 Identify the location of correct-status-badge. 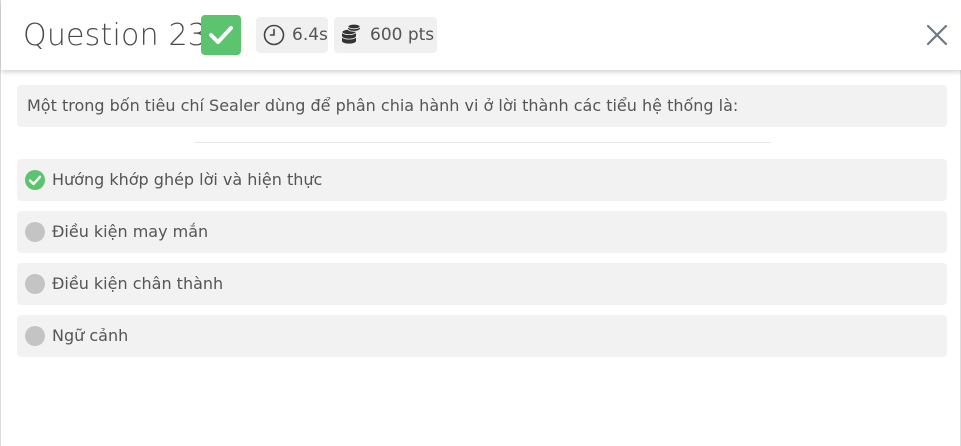
(221, 35).